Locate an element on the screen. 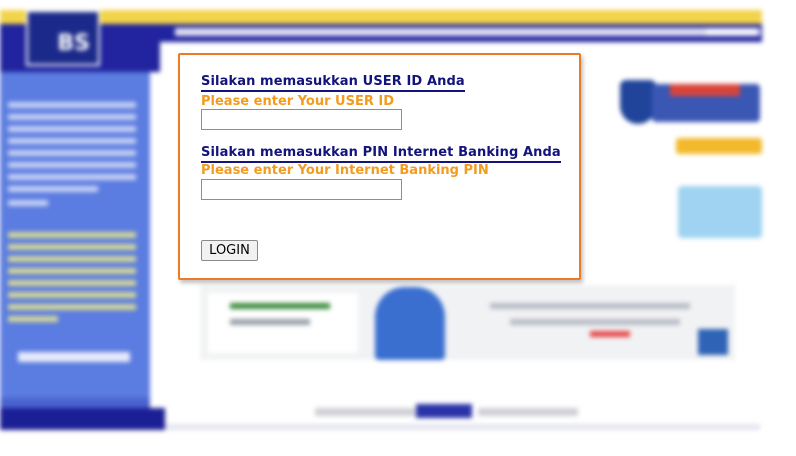  banner-logo is located at coordinates (713, 342).